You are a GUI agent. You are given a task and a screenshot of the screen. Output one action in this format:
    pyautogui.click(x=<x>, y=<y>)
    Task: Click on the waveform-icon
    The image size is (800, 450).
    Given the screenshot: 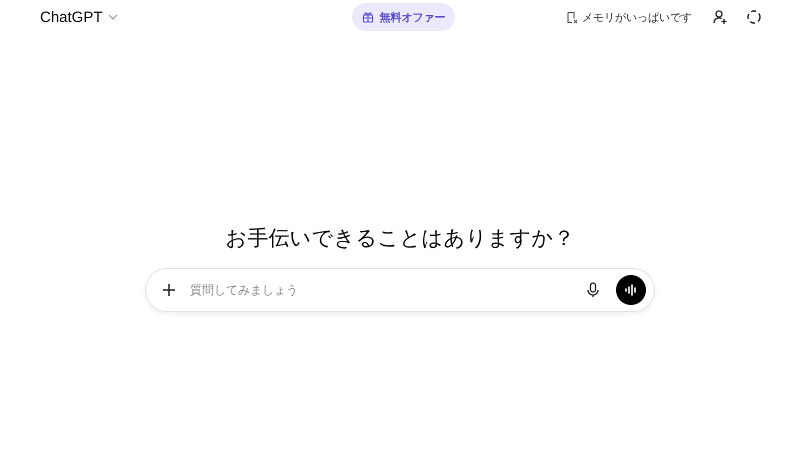 What is the action you would take?
    pyautogui.click(x=631, y=290)
    